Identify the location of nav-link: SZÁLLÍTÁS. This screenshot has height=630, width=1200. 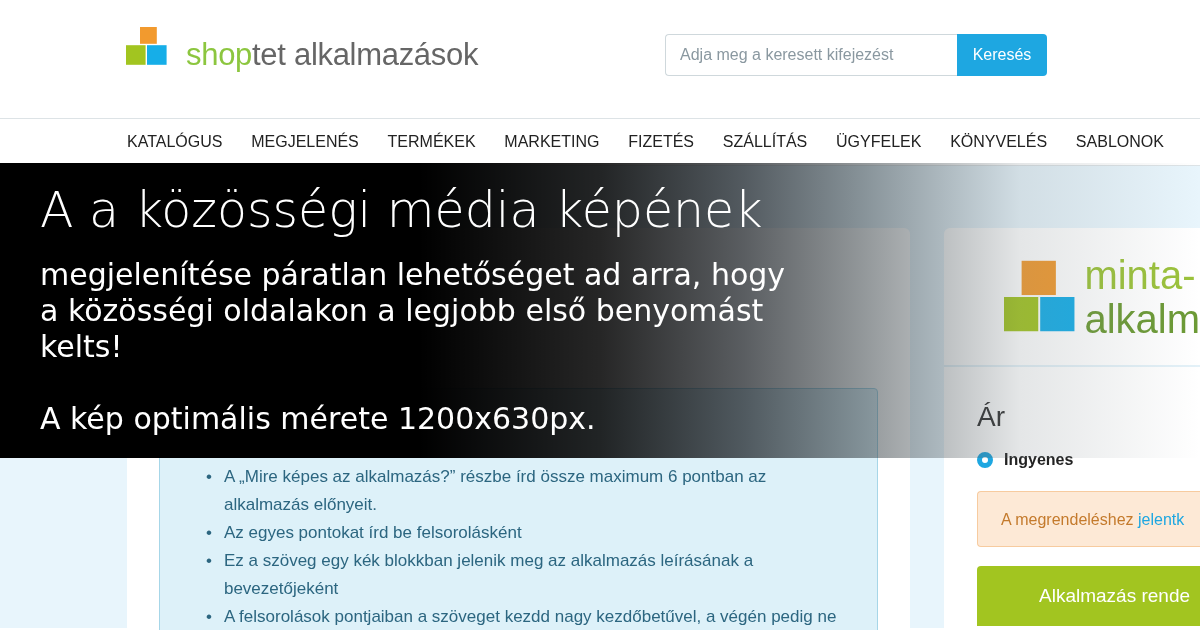
(765, 142).